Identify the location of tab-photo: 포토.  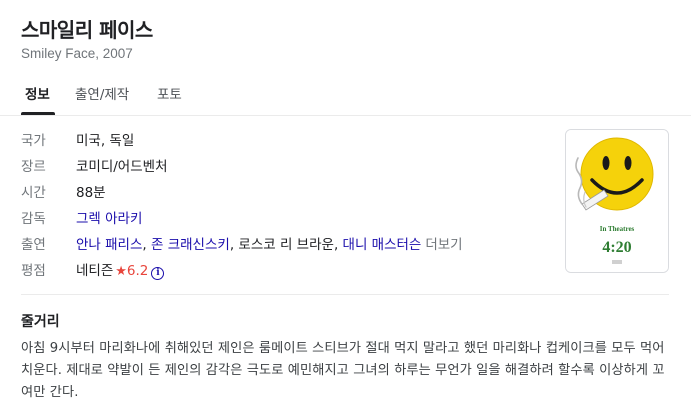
(169, 93).